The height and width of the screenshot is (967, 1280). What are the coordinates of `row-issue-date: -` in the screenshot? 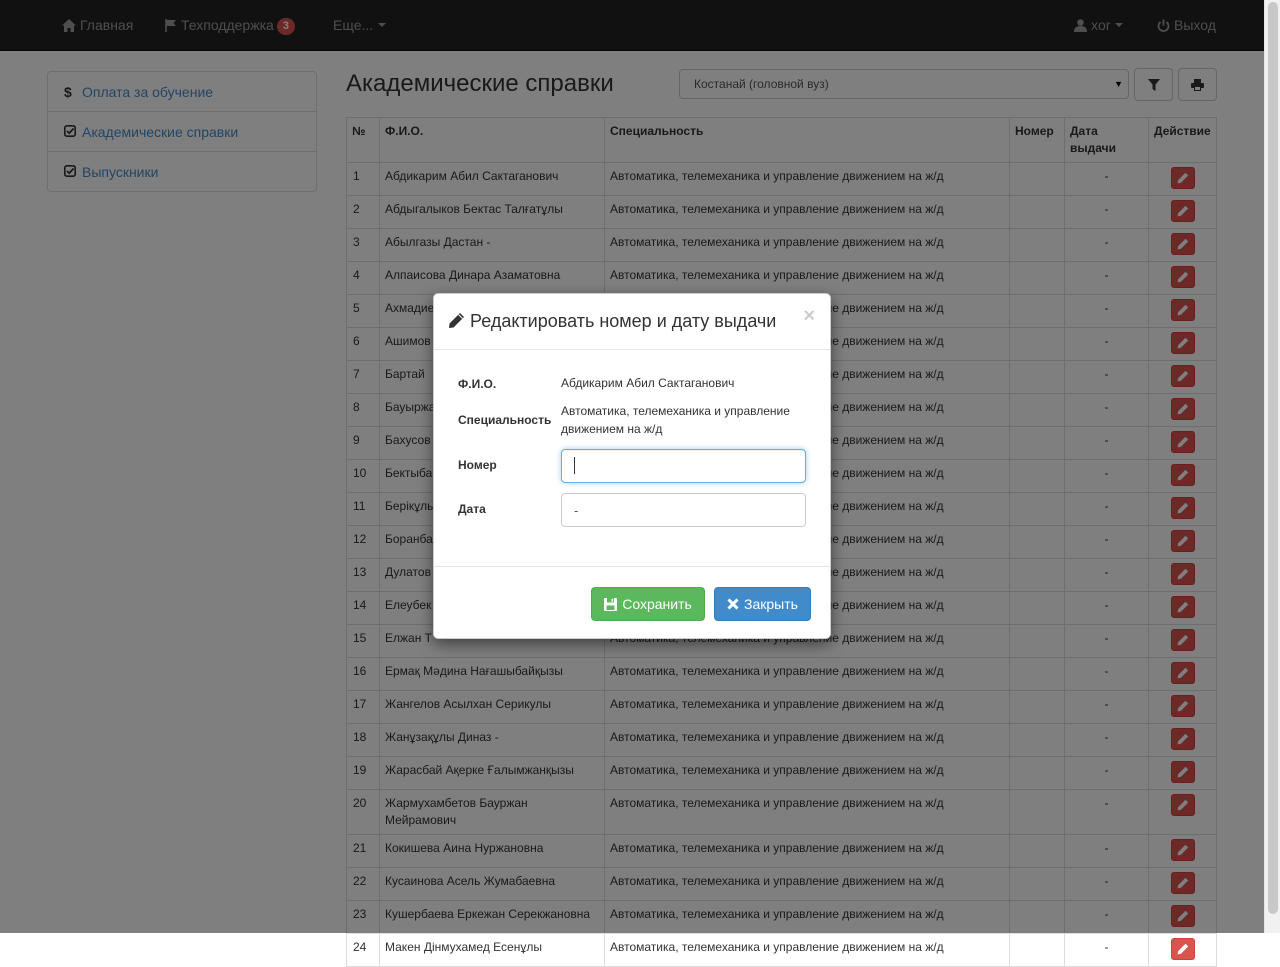 It's located at (1106, 950).